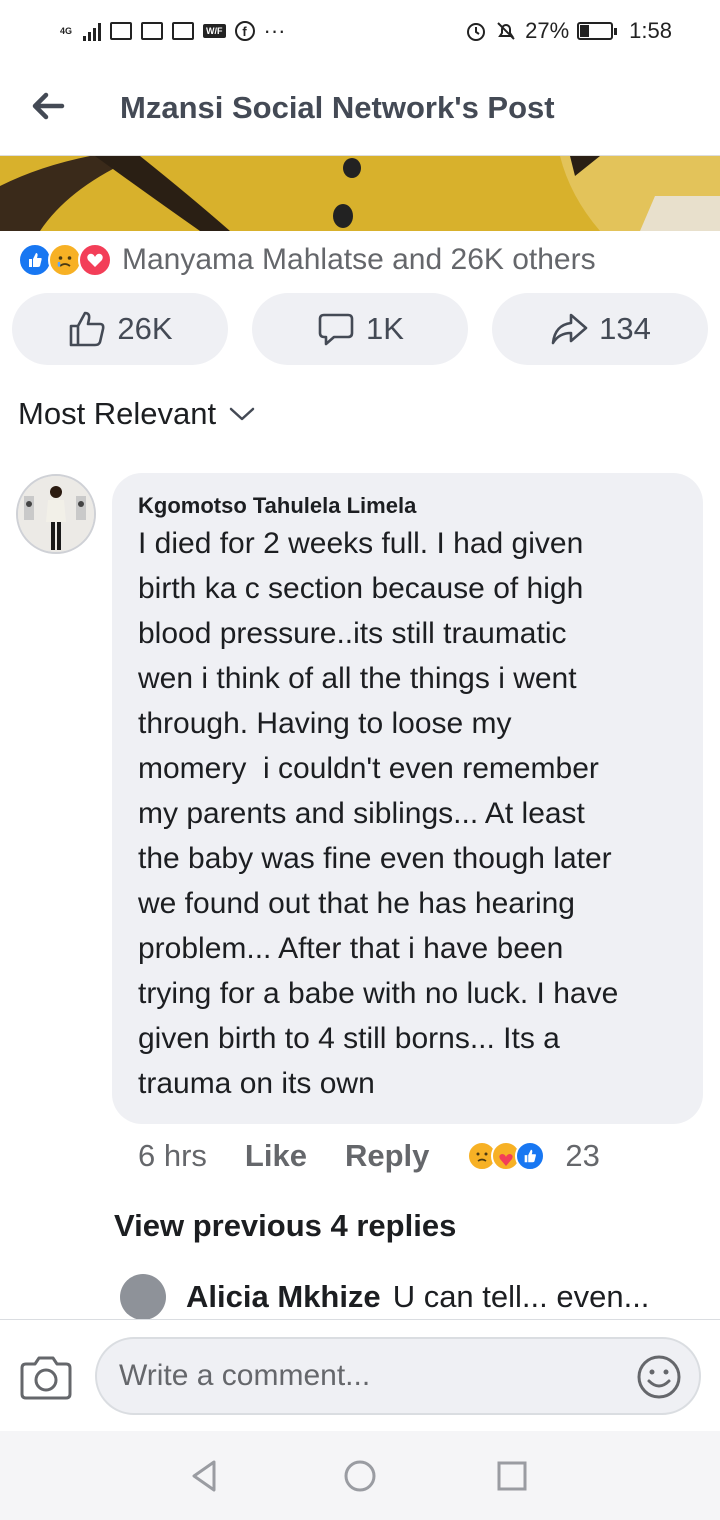 The image size is (720, 1520). I want to click on reactions-summary: Manyama Mahlatse and 26K others, so click(307, 260).